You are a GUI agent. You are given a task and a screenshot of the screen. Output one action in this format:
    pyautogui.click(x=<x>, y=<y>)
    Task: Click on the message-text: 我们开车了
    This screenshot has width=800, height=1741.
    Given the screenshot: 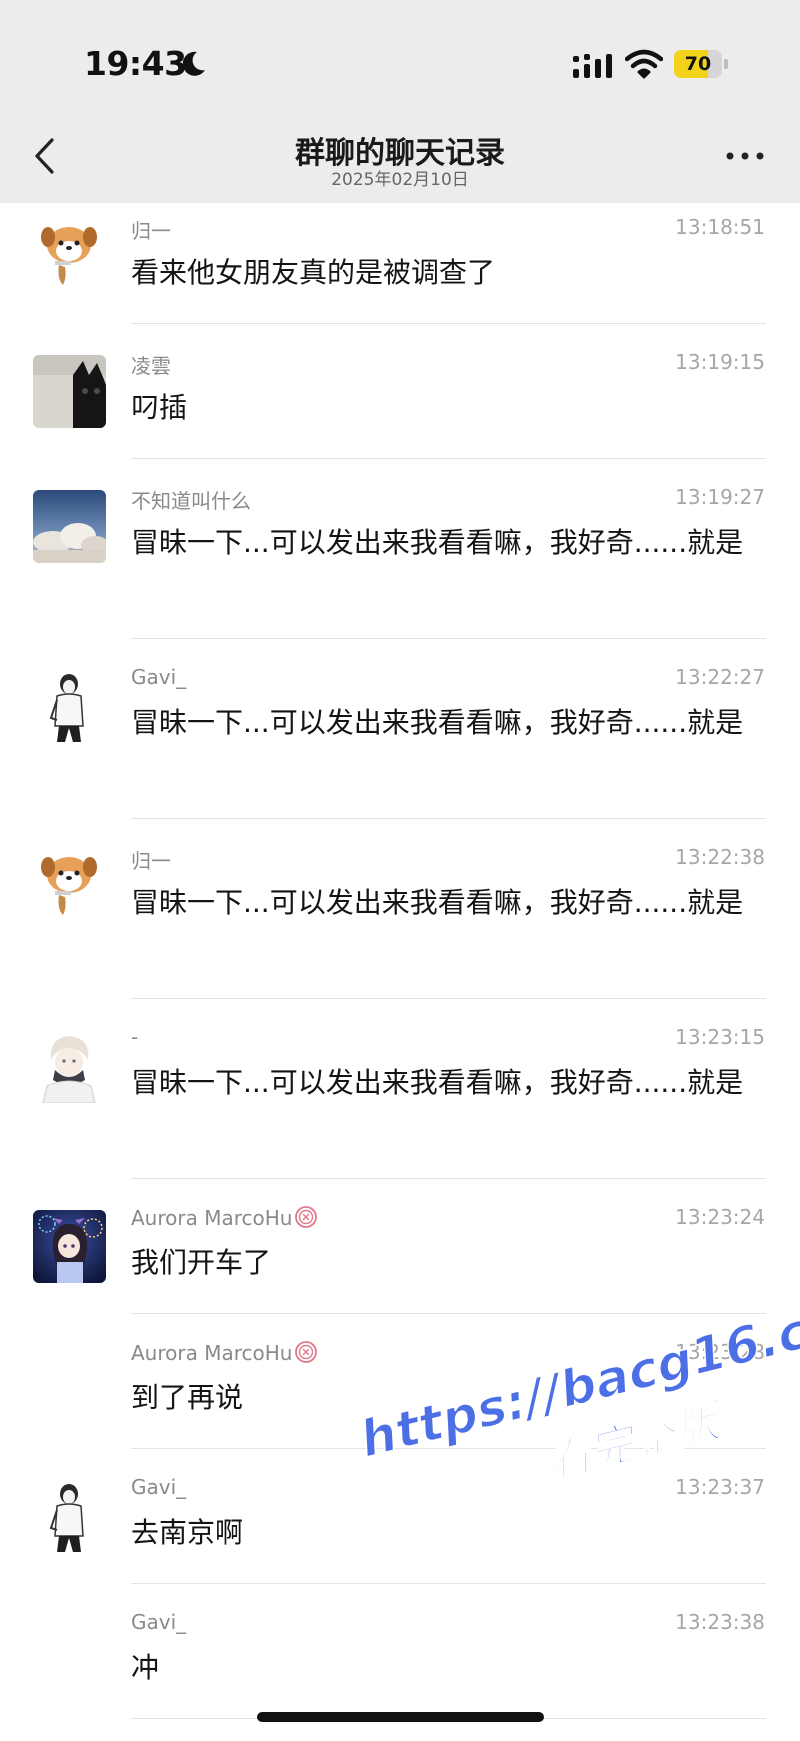 What is the action you would take?
    pyautogui.click(x=201, y=1262)
    